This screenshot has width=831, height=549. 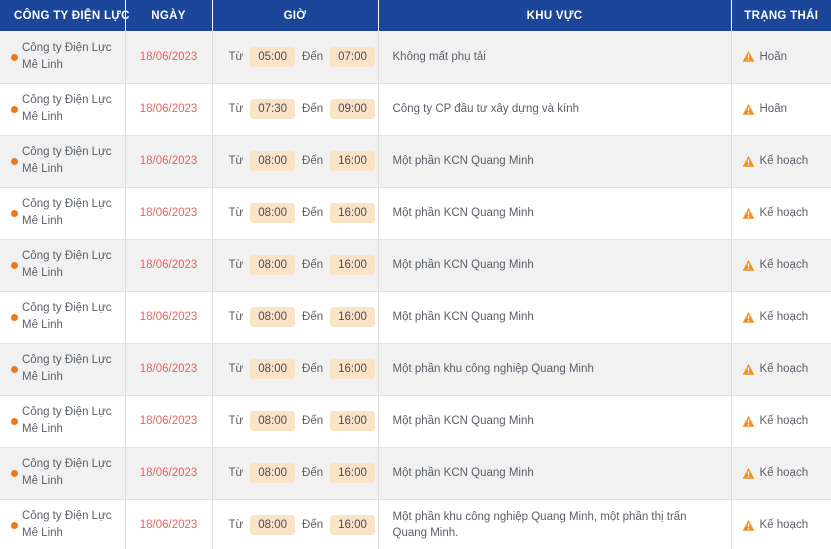 What do you see at coordinates (352, 56) in the screenshot?
I see `time-to-value: 07:00` at bounding box center [352, 56].